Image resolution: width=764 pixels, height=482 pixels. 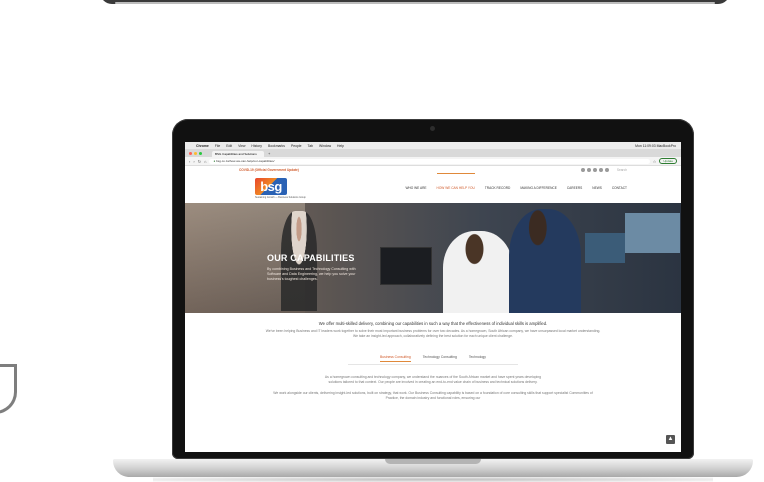 I want to click on menu-item-bookmarks: Bookmarks, so click(x=276, y=146).